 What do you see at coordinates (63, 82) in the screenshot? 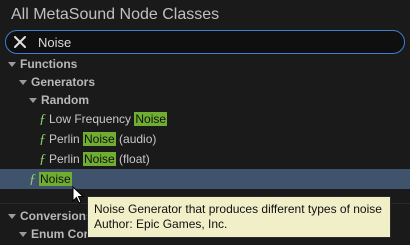
I see `category-label: Generators` at bounding box center [63, 82].